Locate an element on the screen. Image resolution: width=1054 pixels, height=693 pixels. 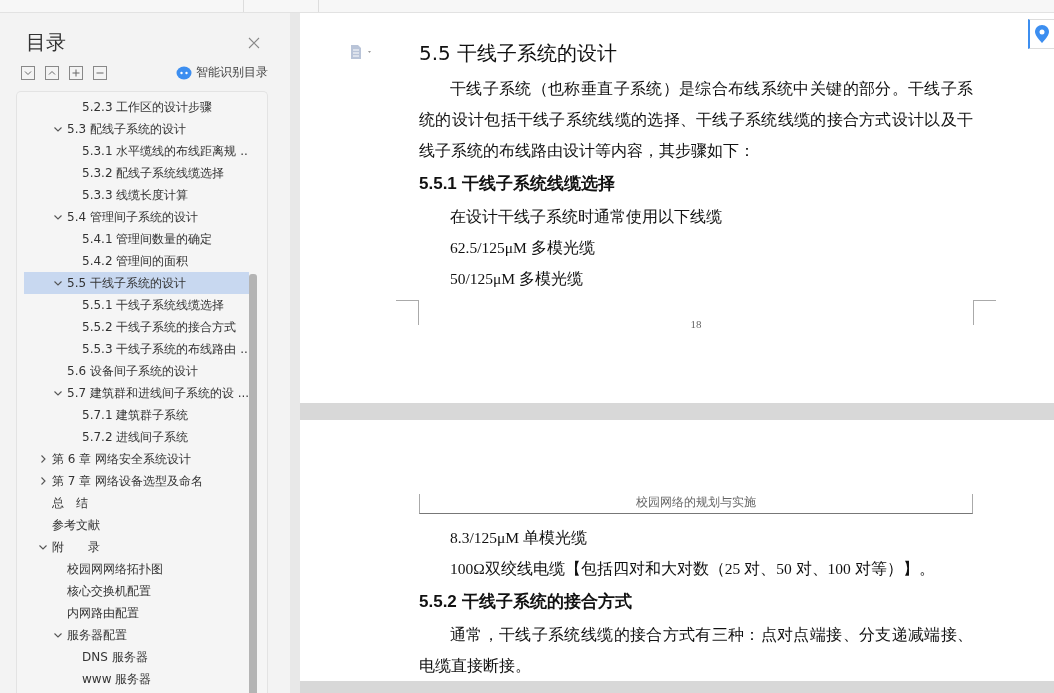
toc-item: 总 结 is located at coordinates (136, 503).